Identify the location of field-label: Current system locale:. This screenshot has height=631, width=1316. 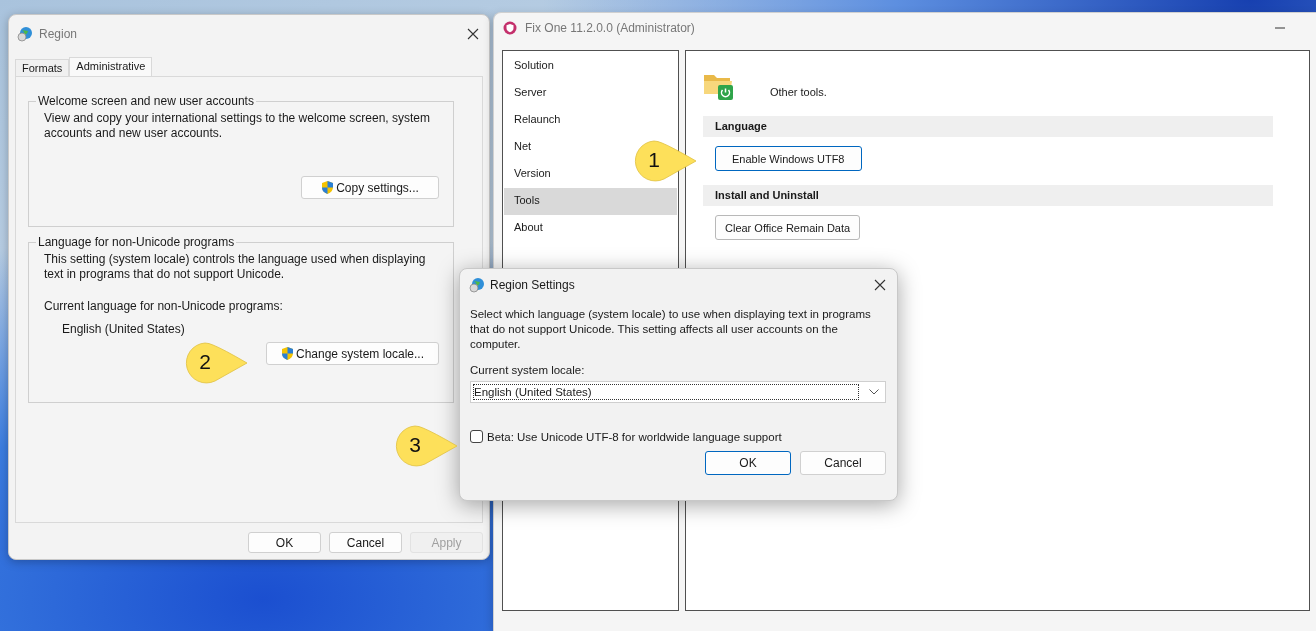
(528, 370).